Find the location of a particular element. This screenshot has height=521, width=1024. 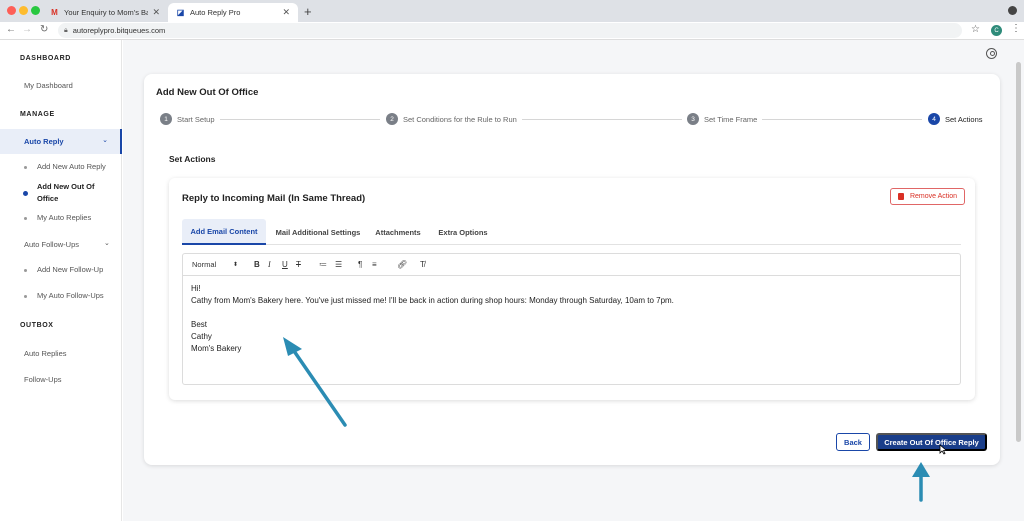

sidebar-item-outbox-auto-replies: Auto Replies is located at coordinates (45, 353).